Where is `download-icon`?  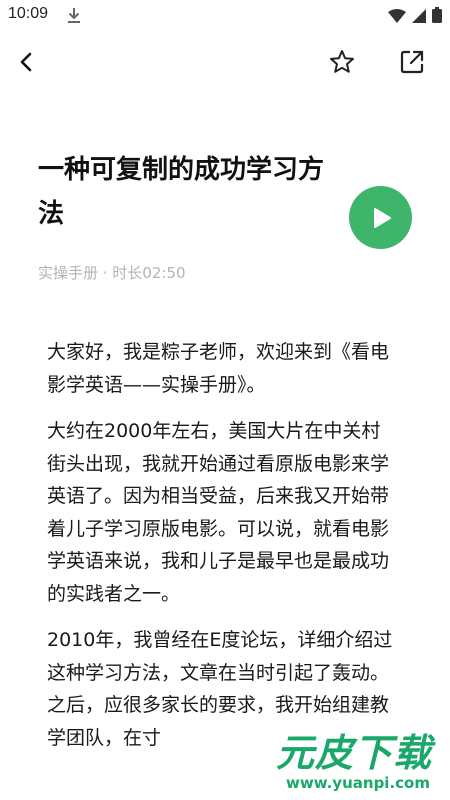
download-icon is located at coordinates (74, 15).